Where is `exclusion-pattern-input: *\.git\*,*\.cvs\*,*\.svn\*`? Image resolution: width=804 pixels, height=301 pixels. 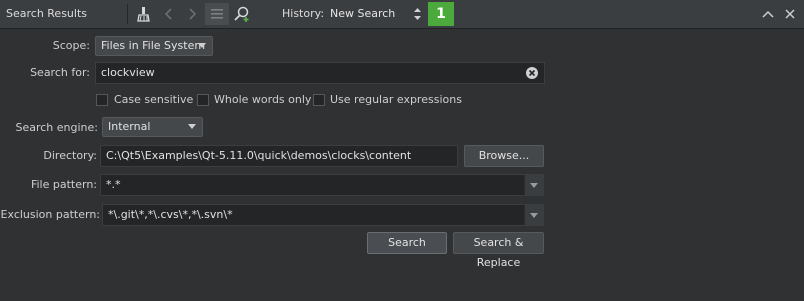
exclusion-pattern-input: *\.git\*,*\.cvs\*,*\.svn\* is located at coordinates (323, 215).